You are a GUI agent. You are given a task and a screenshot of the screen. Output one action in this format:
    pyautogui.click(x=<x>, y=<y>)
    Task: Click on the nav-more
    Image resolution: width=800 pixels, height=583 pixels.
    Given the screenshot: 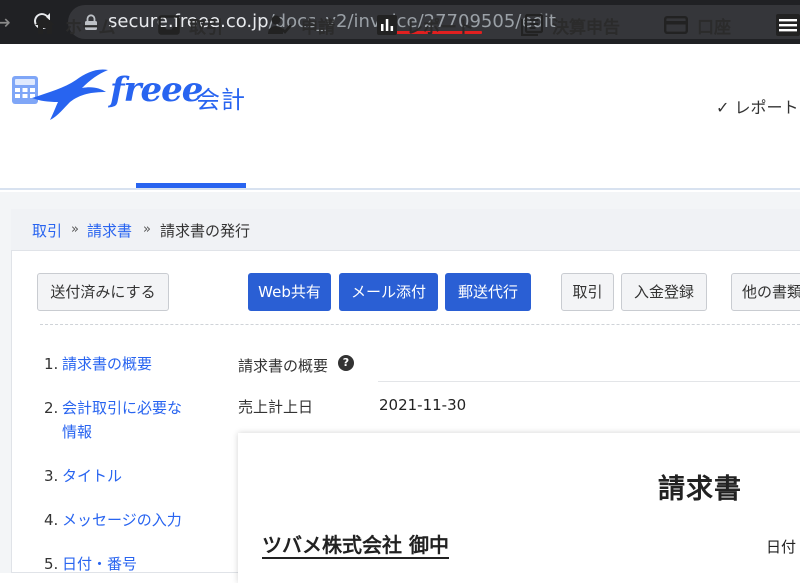 What is the action you would take?
    pyautogui.click(x=788, y=25)
    